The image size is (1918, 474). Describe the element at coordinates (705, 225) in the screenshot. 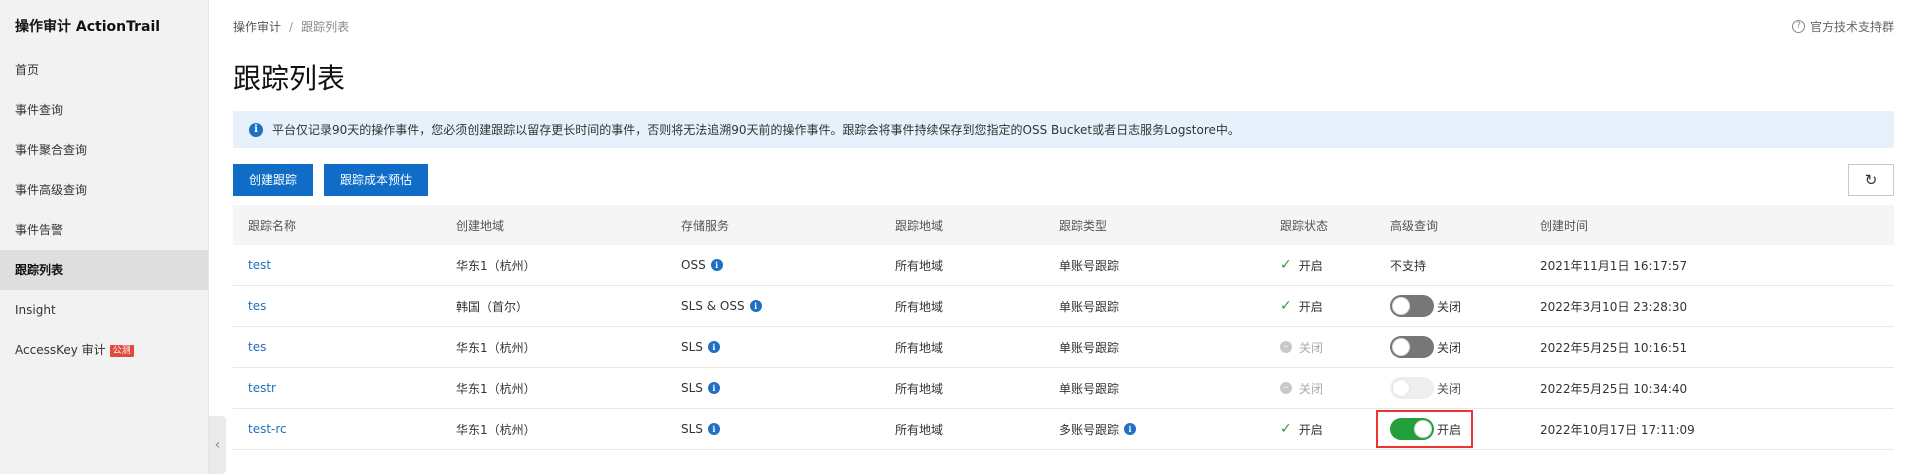

I see `column-header: 存储服务` at that location.